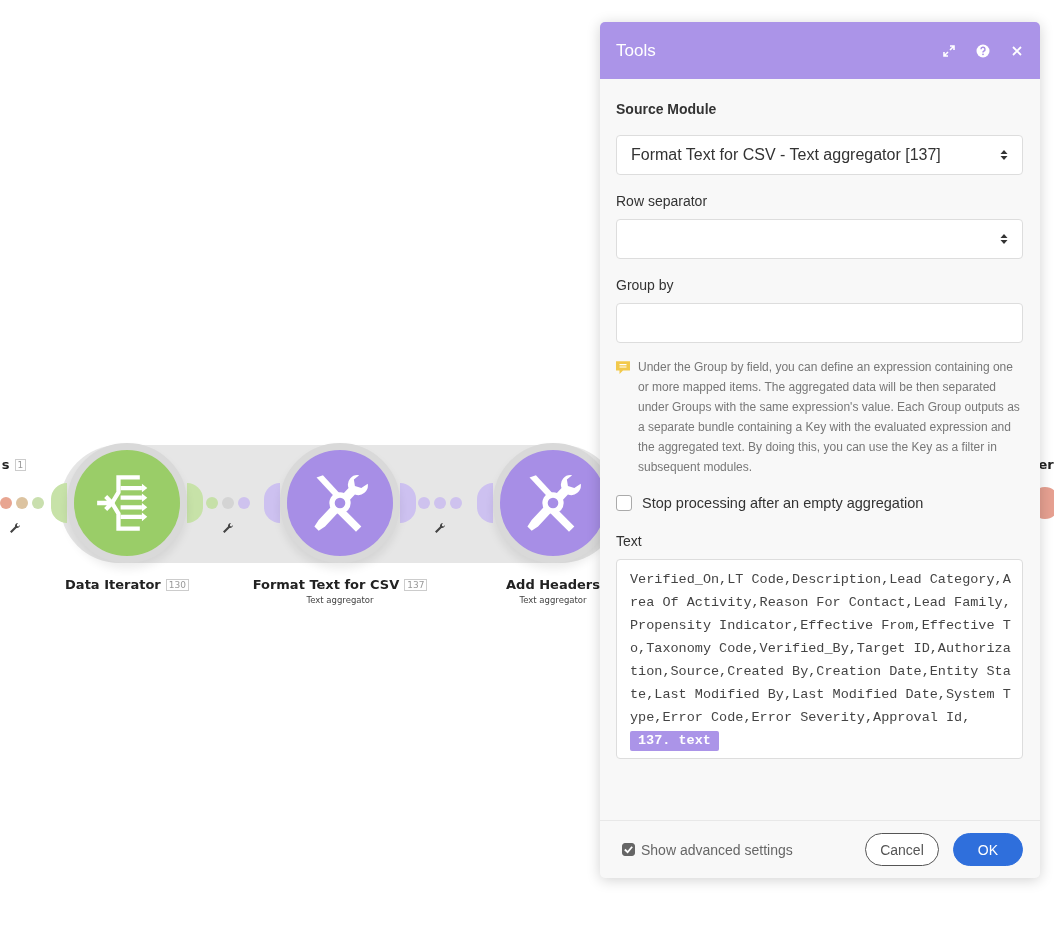  What do you see at coordinates (819, 659) in the screenshot?
I see `text-field: Verified_On,LT Code,Description,Lead Category,Area Of Activity,Reason For Contact,Lead Family,Propensity Indicator,Effective From,Effective To,Taxonomy Code,Verified_By,Target ID,Authorization,Source,Created By,Creation Date,Entity State,Last Modified By,Last Modified Date,System Type,Error Code,Error Severity,Approval Id, 137. text` at bounding box center [819, 659].